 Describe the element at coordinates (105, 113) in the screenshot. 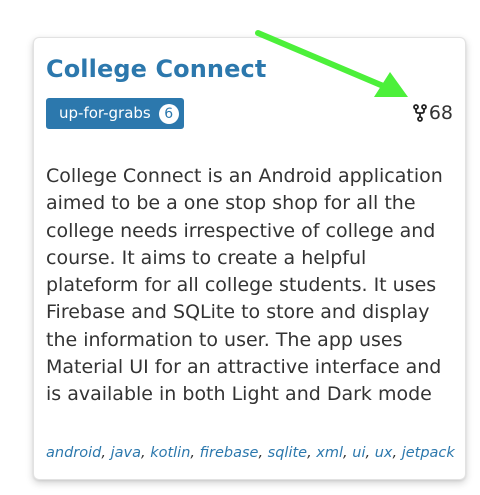

I see `label-badge-name: up-for-grabs` at that location.